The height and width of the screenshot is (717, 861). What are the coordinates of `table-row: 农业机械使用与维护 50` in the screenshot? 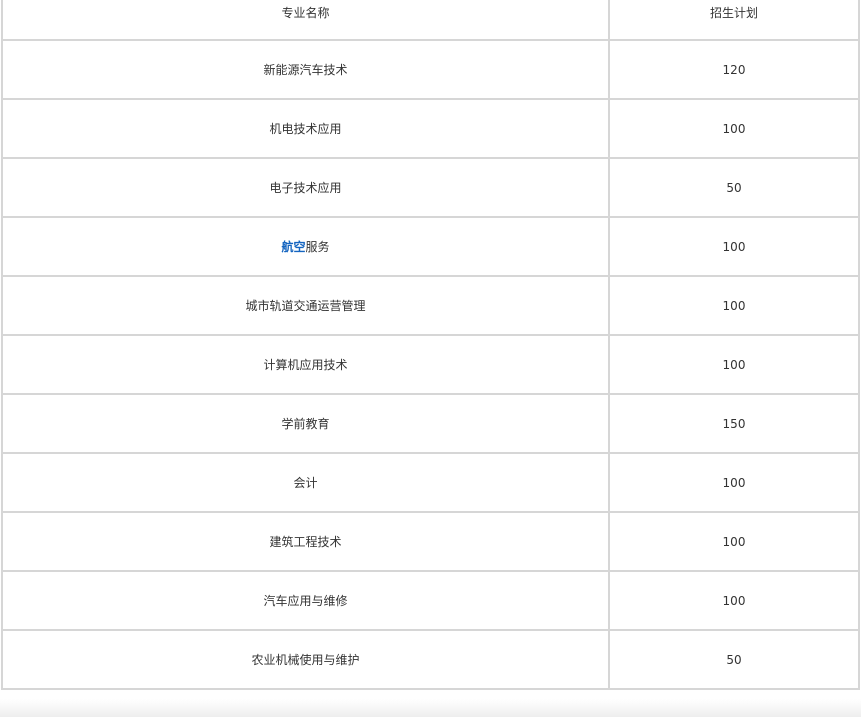 It's located at (430, 659).